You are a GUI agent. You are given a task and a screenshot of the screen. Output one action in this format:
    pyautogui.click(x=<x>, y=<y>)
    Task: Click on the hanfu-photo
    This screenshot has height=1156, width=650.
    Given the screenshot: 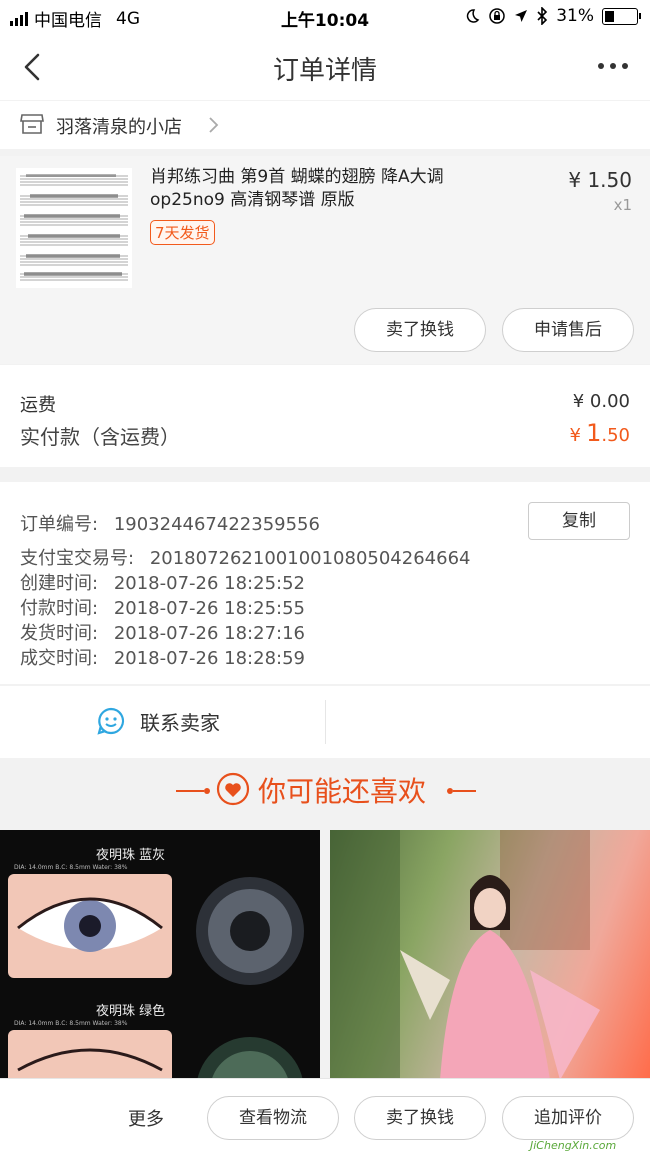 What is the action you would take?
    pyautogui.click(x=465, y=955)
    